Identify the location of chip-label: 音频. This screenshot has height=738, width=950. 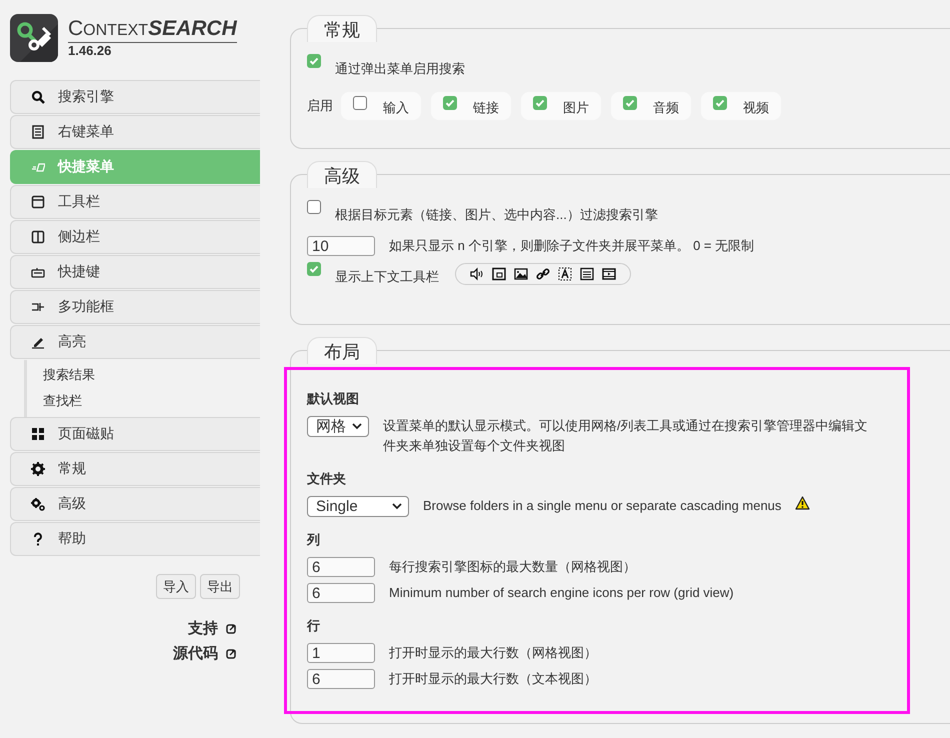
(666, 108).